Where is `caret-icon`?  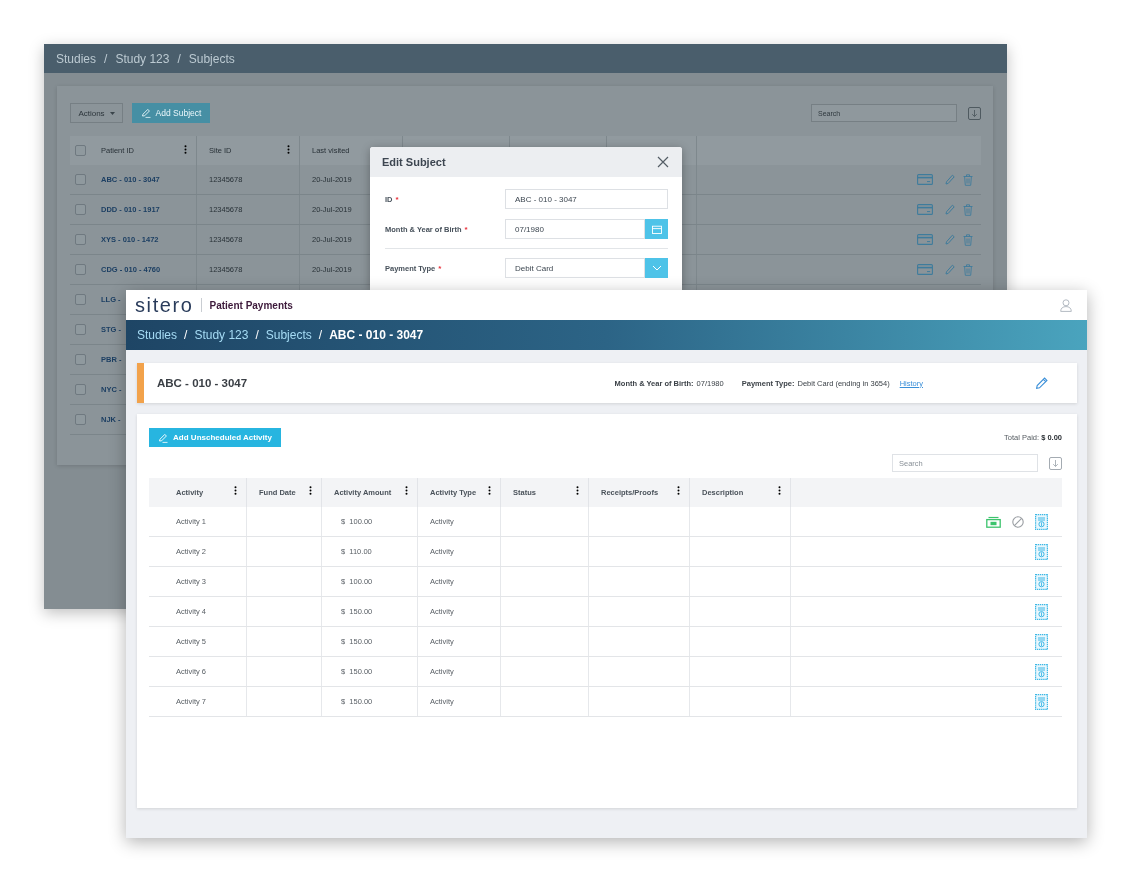 caret-icon is located at coordinates (112, 113).